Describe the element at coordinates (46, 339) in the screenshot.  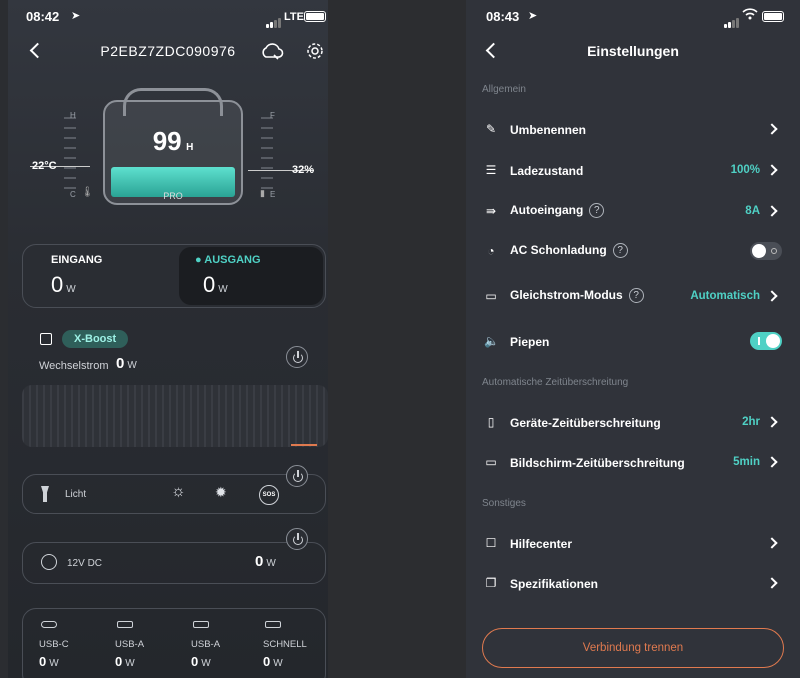
I see `ac-outlet-icon` at that location.